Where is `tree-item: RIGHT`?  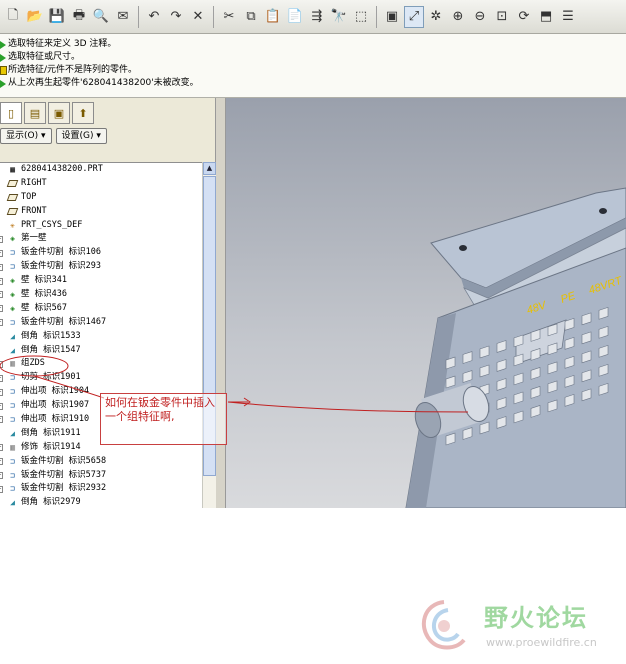
tree-item: RIGHT is located at coordinates (101, 184).